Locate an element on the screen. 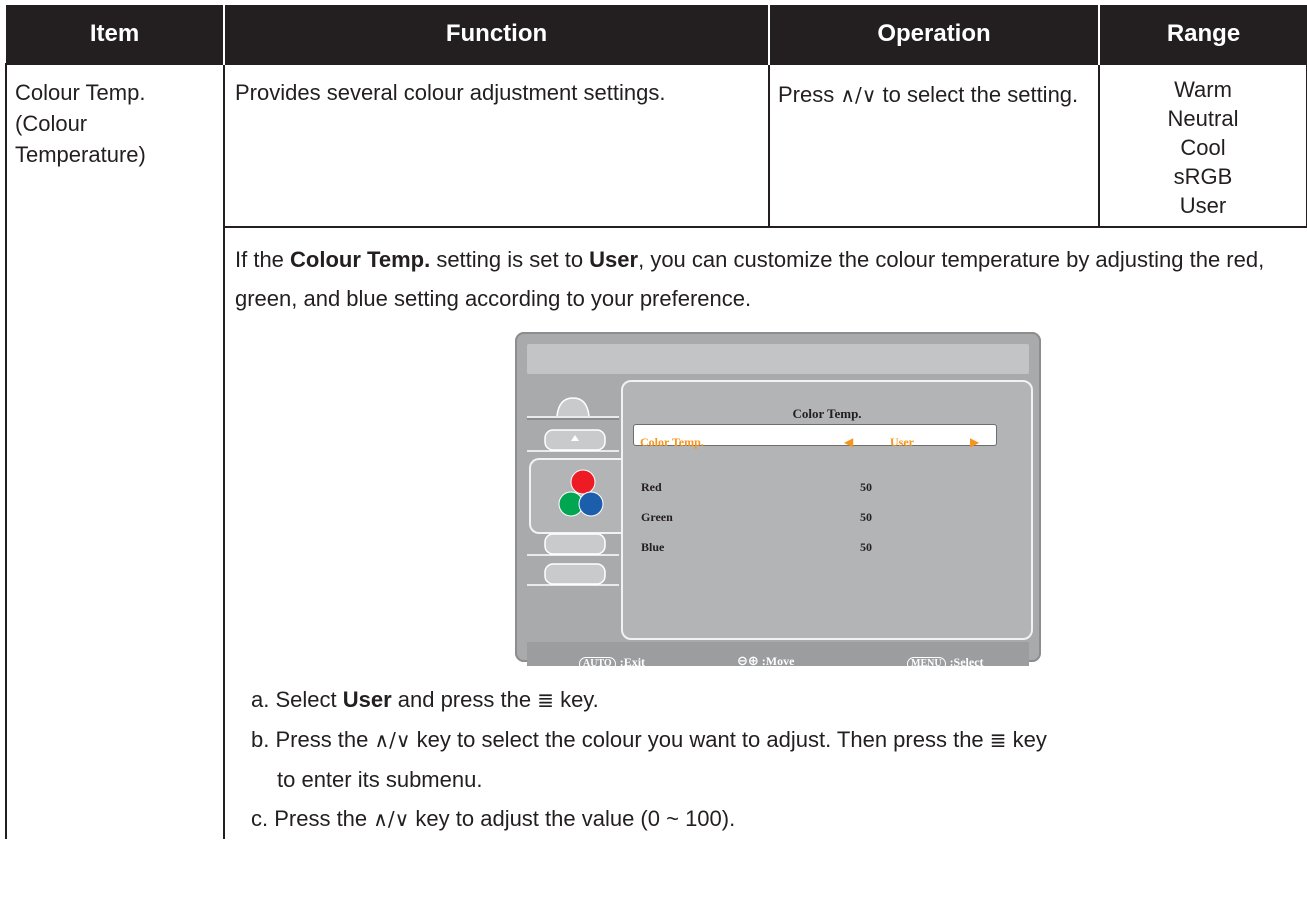  step-text: a. Select is located at coordinates (297, 699).